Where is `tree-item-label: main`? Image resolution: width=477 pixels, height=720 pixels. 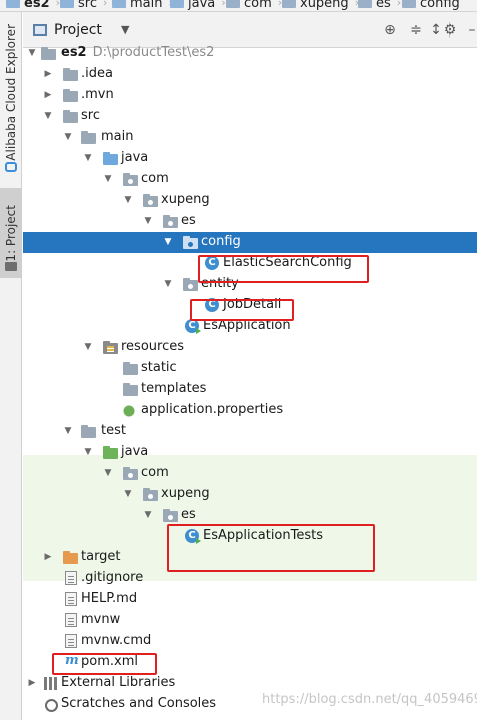 tree-item-label: main is located at coordinates (117, 136).